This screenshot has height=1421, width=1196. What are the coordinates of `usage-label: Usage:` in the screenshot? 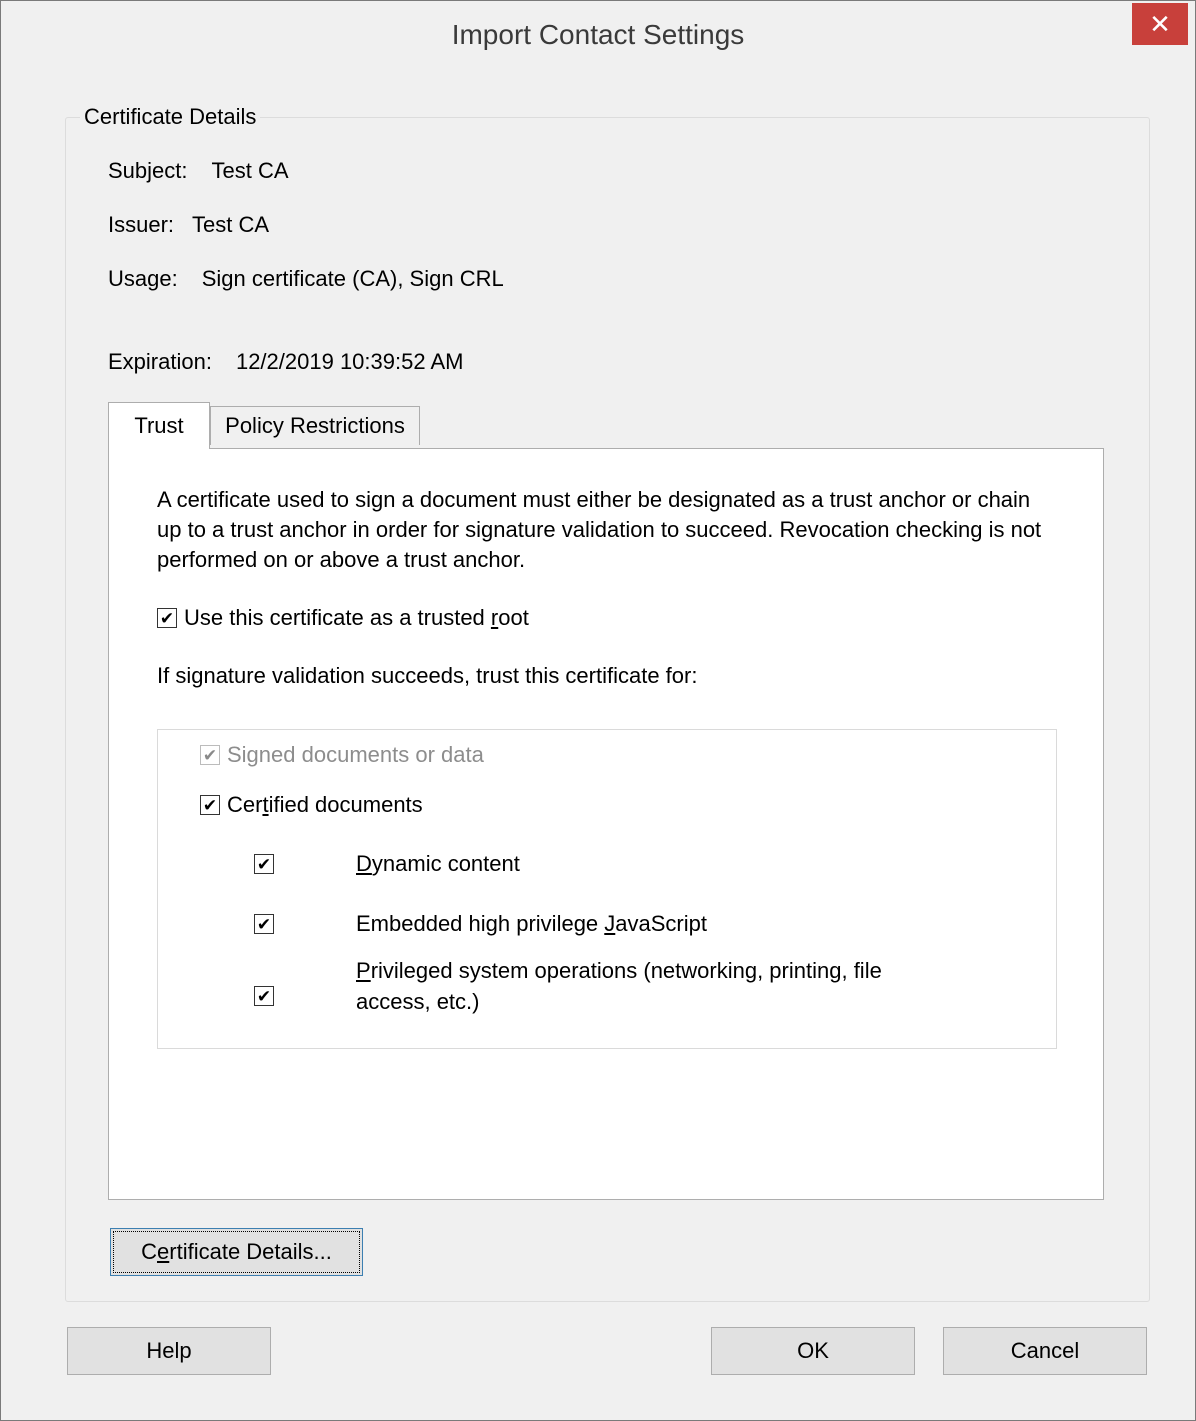 It's located at (143, 278).